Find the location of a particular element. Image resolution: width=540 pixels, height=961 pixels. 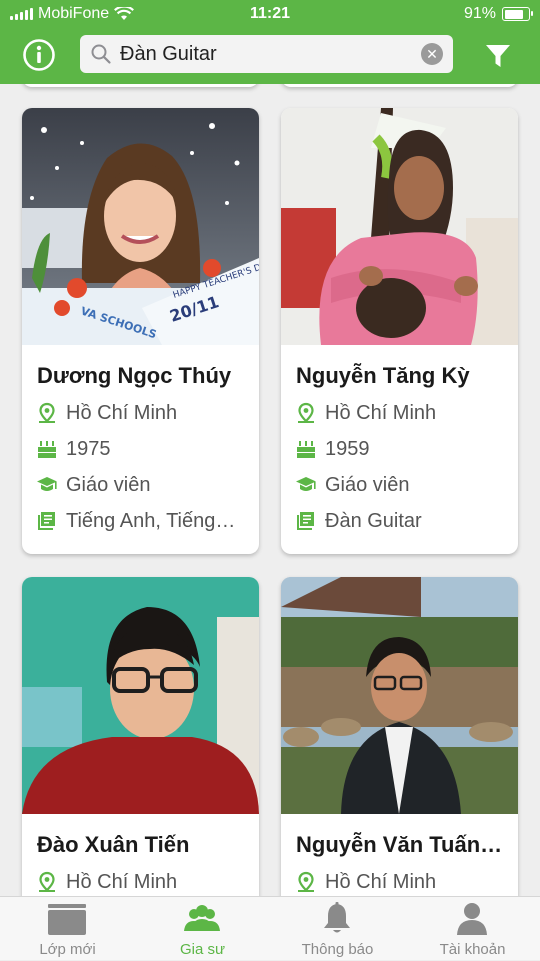

tab-label: Lớp mới is located at coordinates (67, 949).